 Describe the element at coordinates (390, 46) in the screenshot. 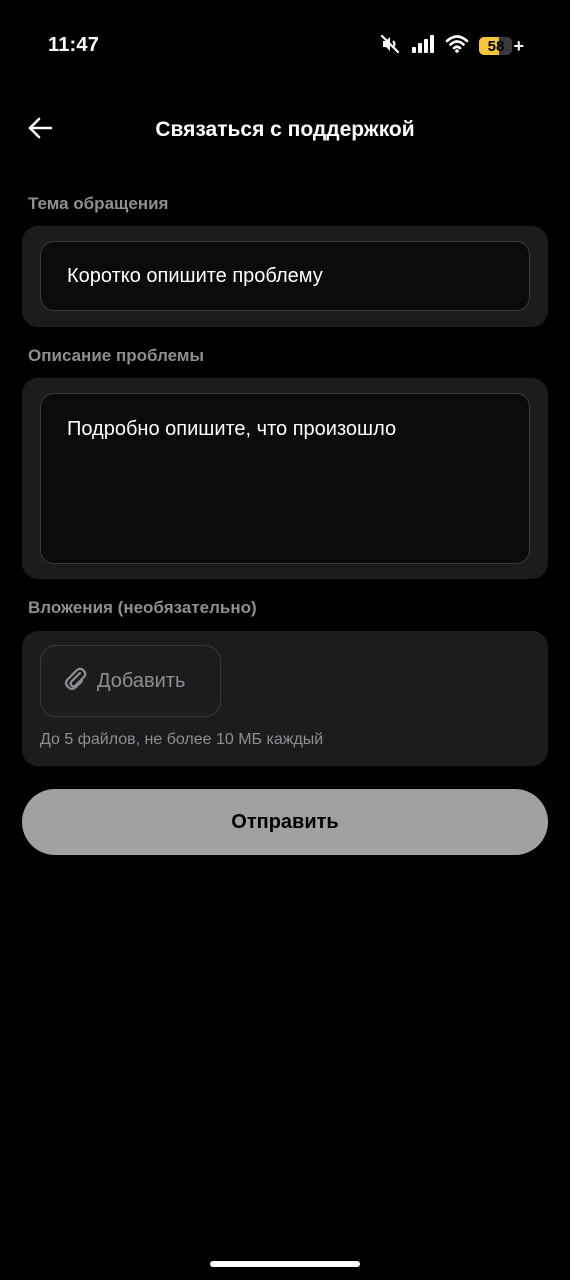

I see `mute-icon` at that location.